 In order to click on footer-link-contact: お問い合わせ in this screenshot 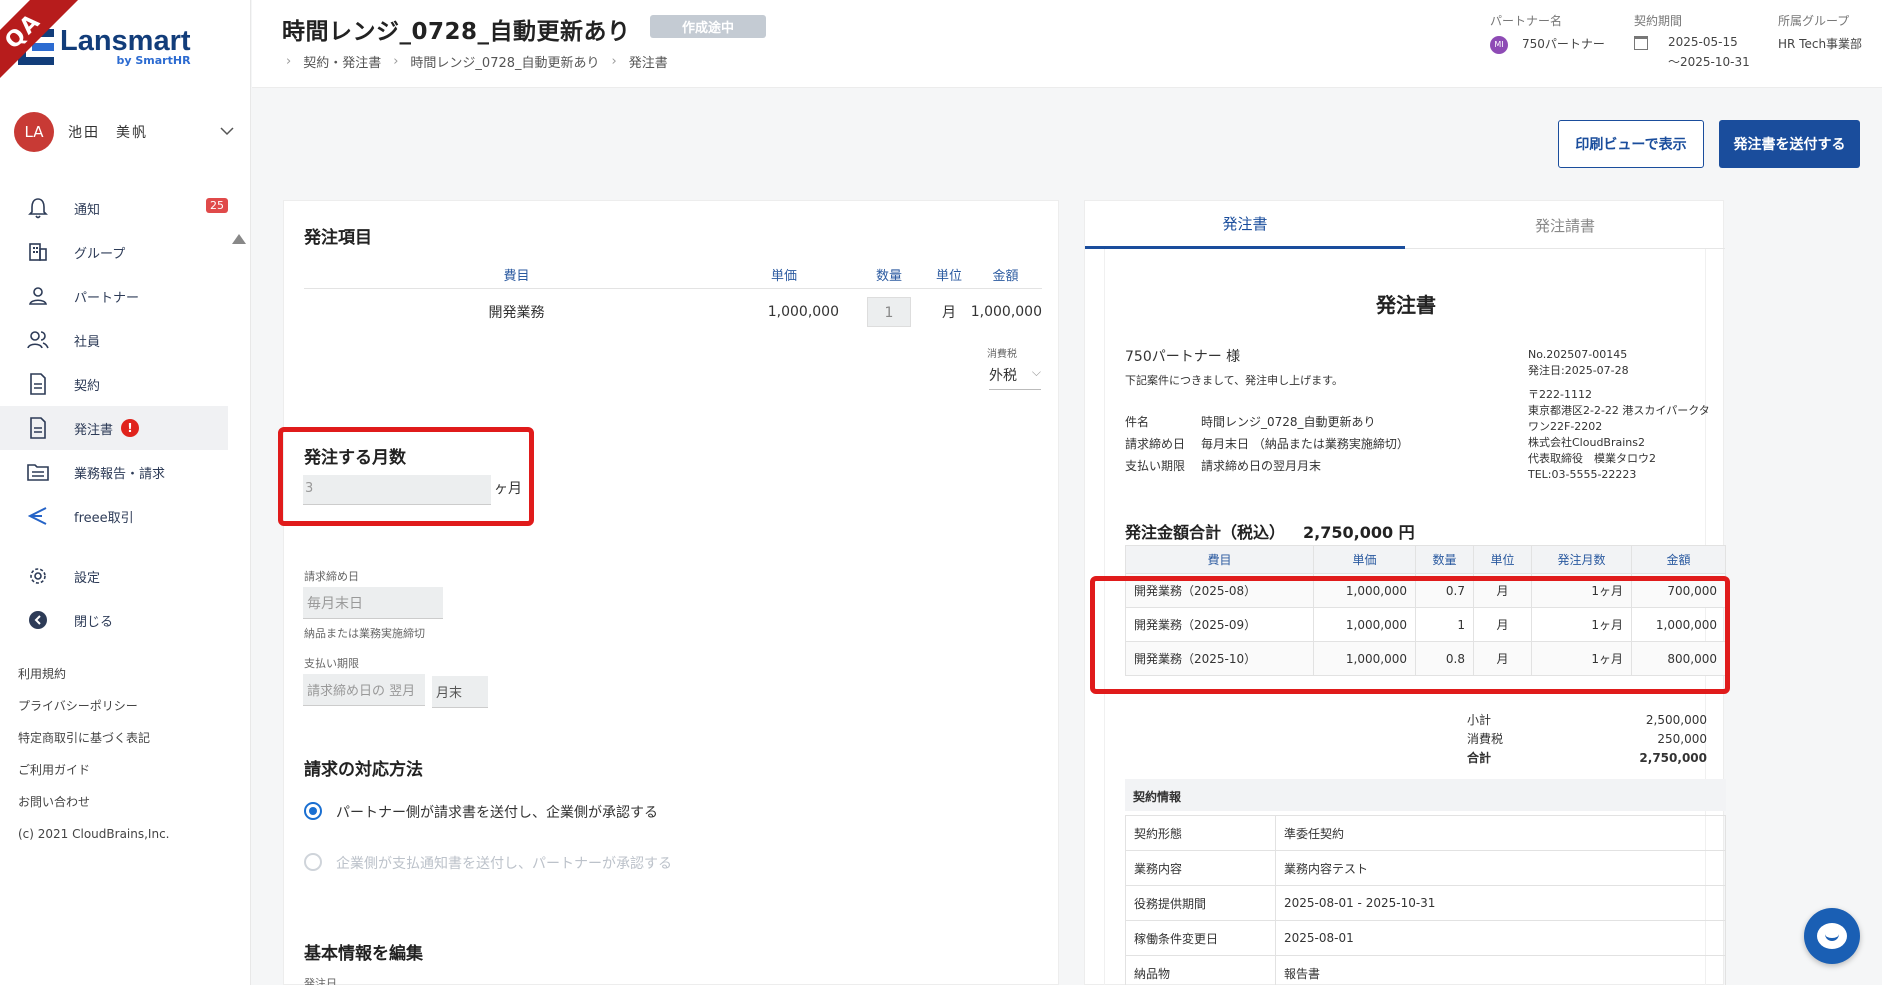, I will do `click(94, 808)`.